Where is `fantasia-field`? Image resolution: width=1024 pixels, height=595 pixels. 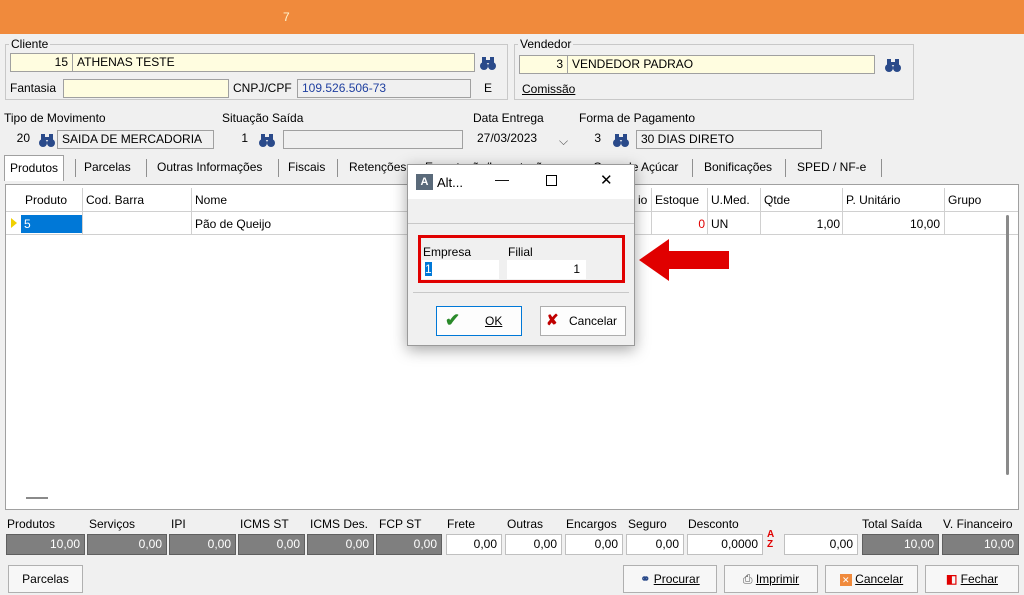
fantasia-field is located at coordinates (146, 88).